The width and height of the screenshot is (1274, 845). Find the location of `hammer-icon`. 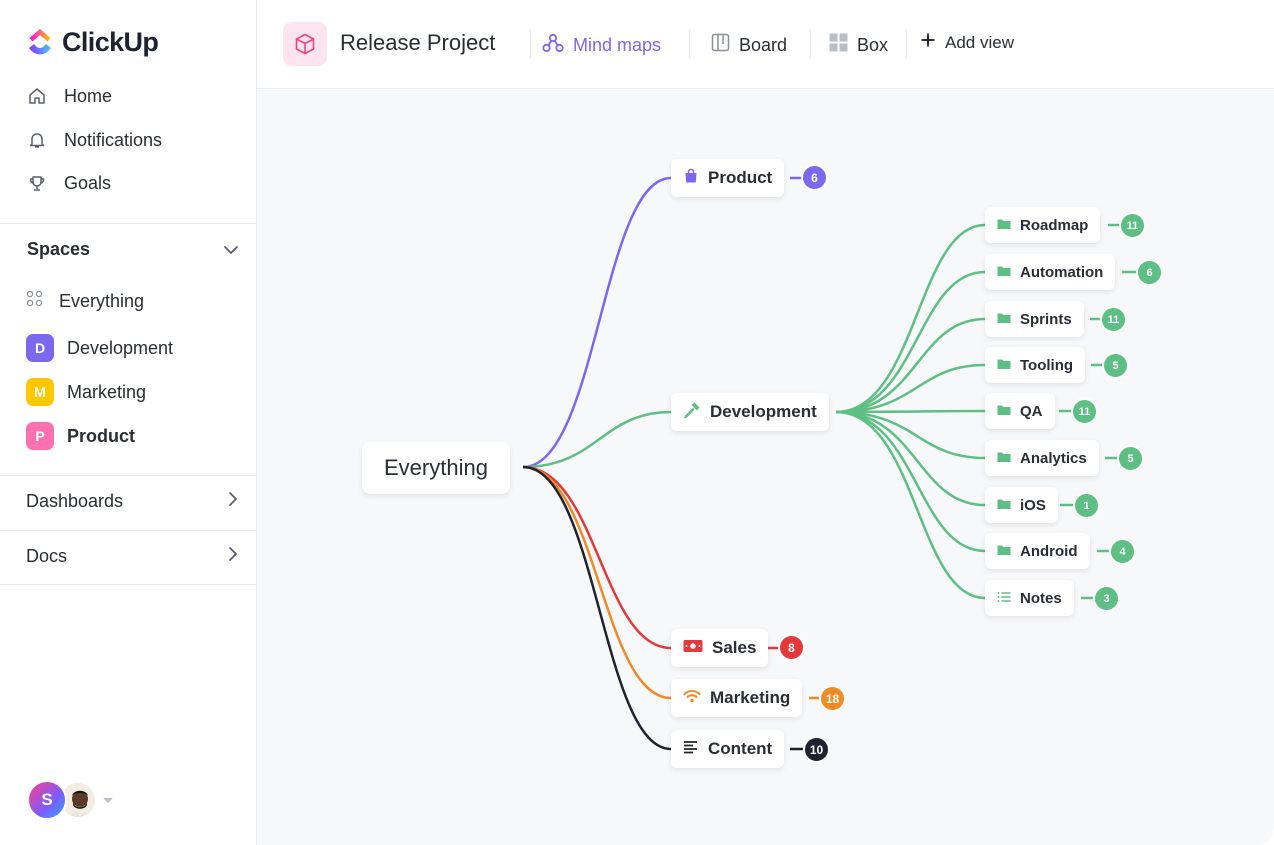

hammer-icon is located at coordinates (692, 412).